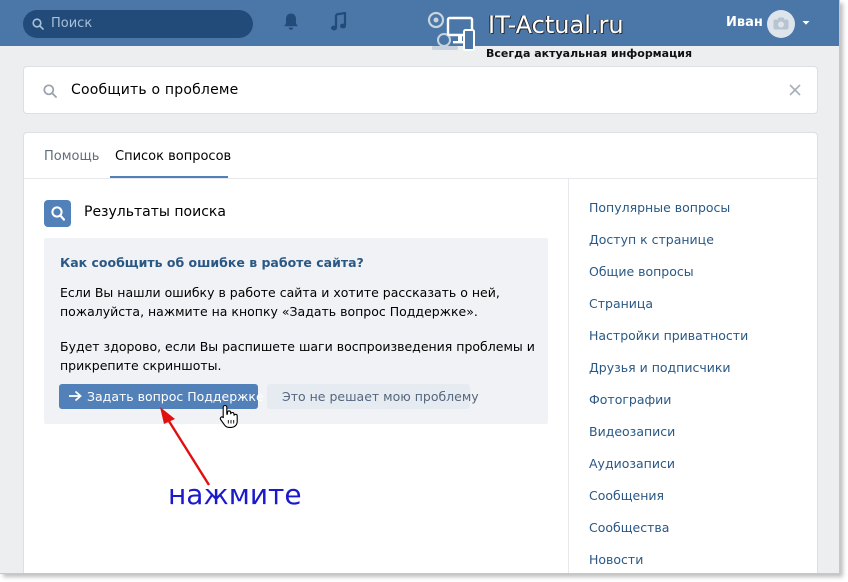 The height and width of the screenshot is (582, 848). I want to click on sidebar-item-videos: Видеозаписи, so click(632, 431).